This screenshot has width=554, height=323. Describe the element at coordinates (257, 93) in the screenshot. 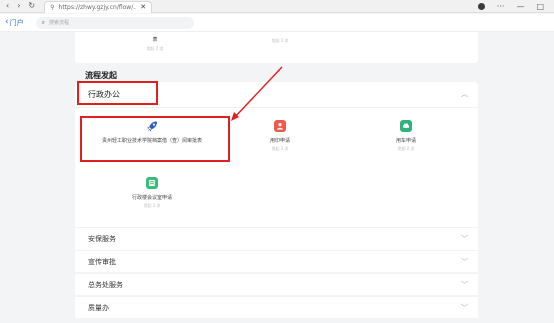

I see `annotation-arrow` at that location.